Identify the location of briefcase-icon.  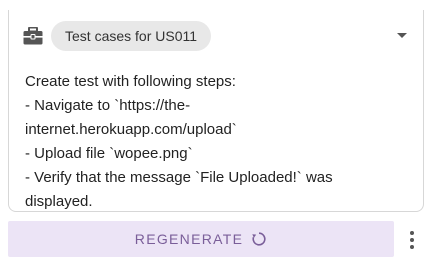
(33, 36).